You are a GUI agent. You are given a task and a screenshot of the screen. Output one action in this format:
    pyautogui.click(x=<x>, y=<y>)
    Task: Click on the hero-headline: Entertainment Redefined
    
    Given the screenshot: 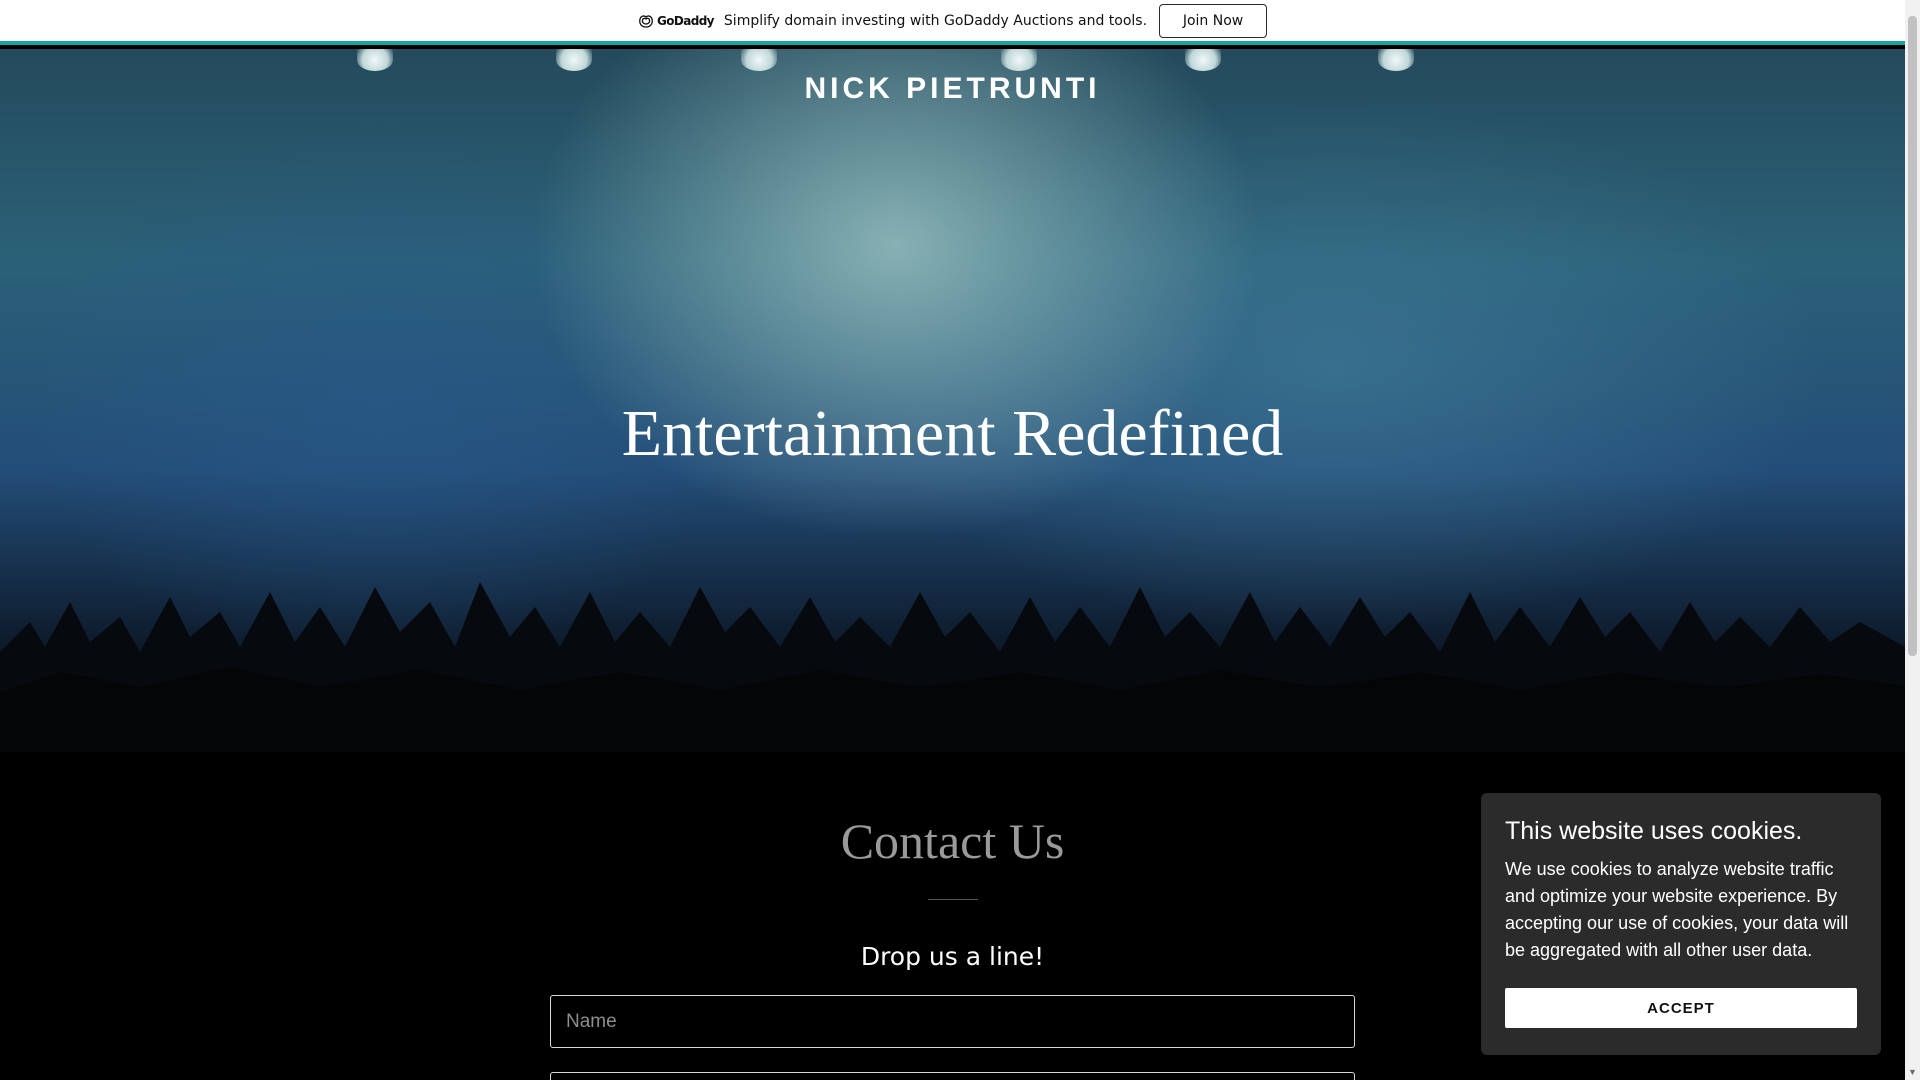 What is the action you would take?
    pyautogui.click(x=952, y=433)
    